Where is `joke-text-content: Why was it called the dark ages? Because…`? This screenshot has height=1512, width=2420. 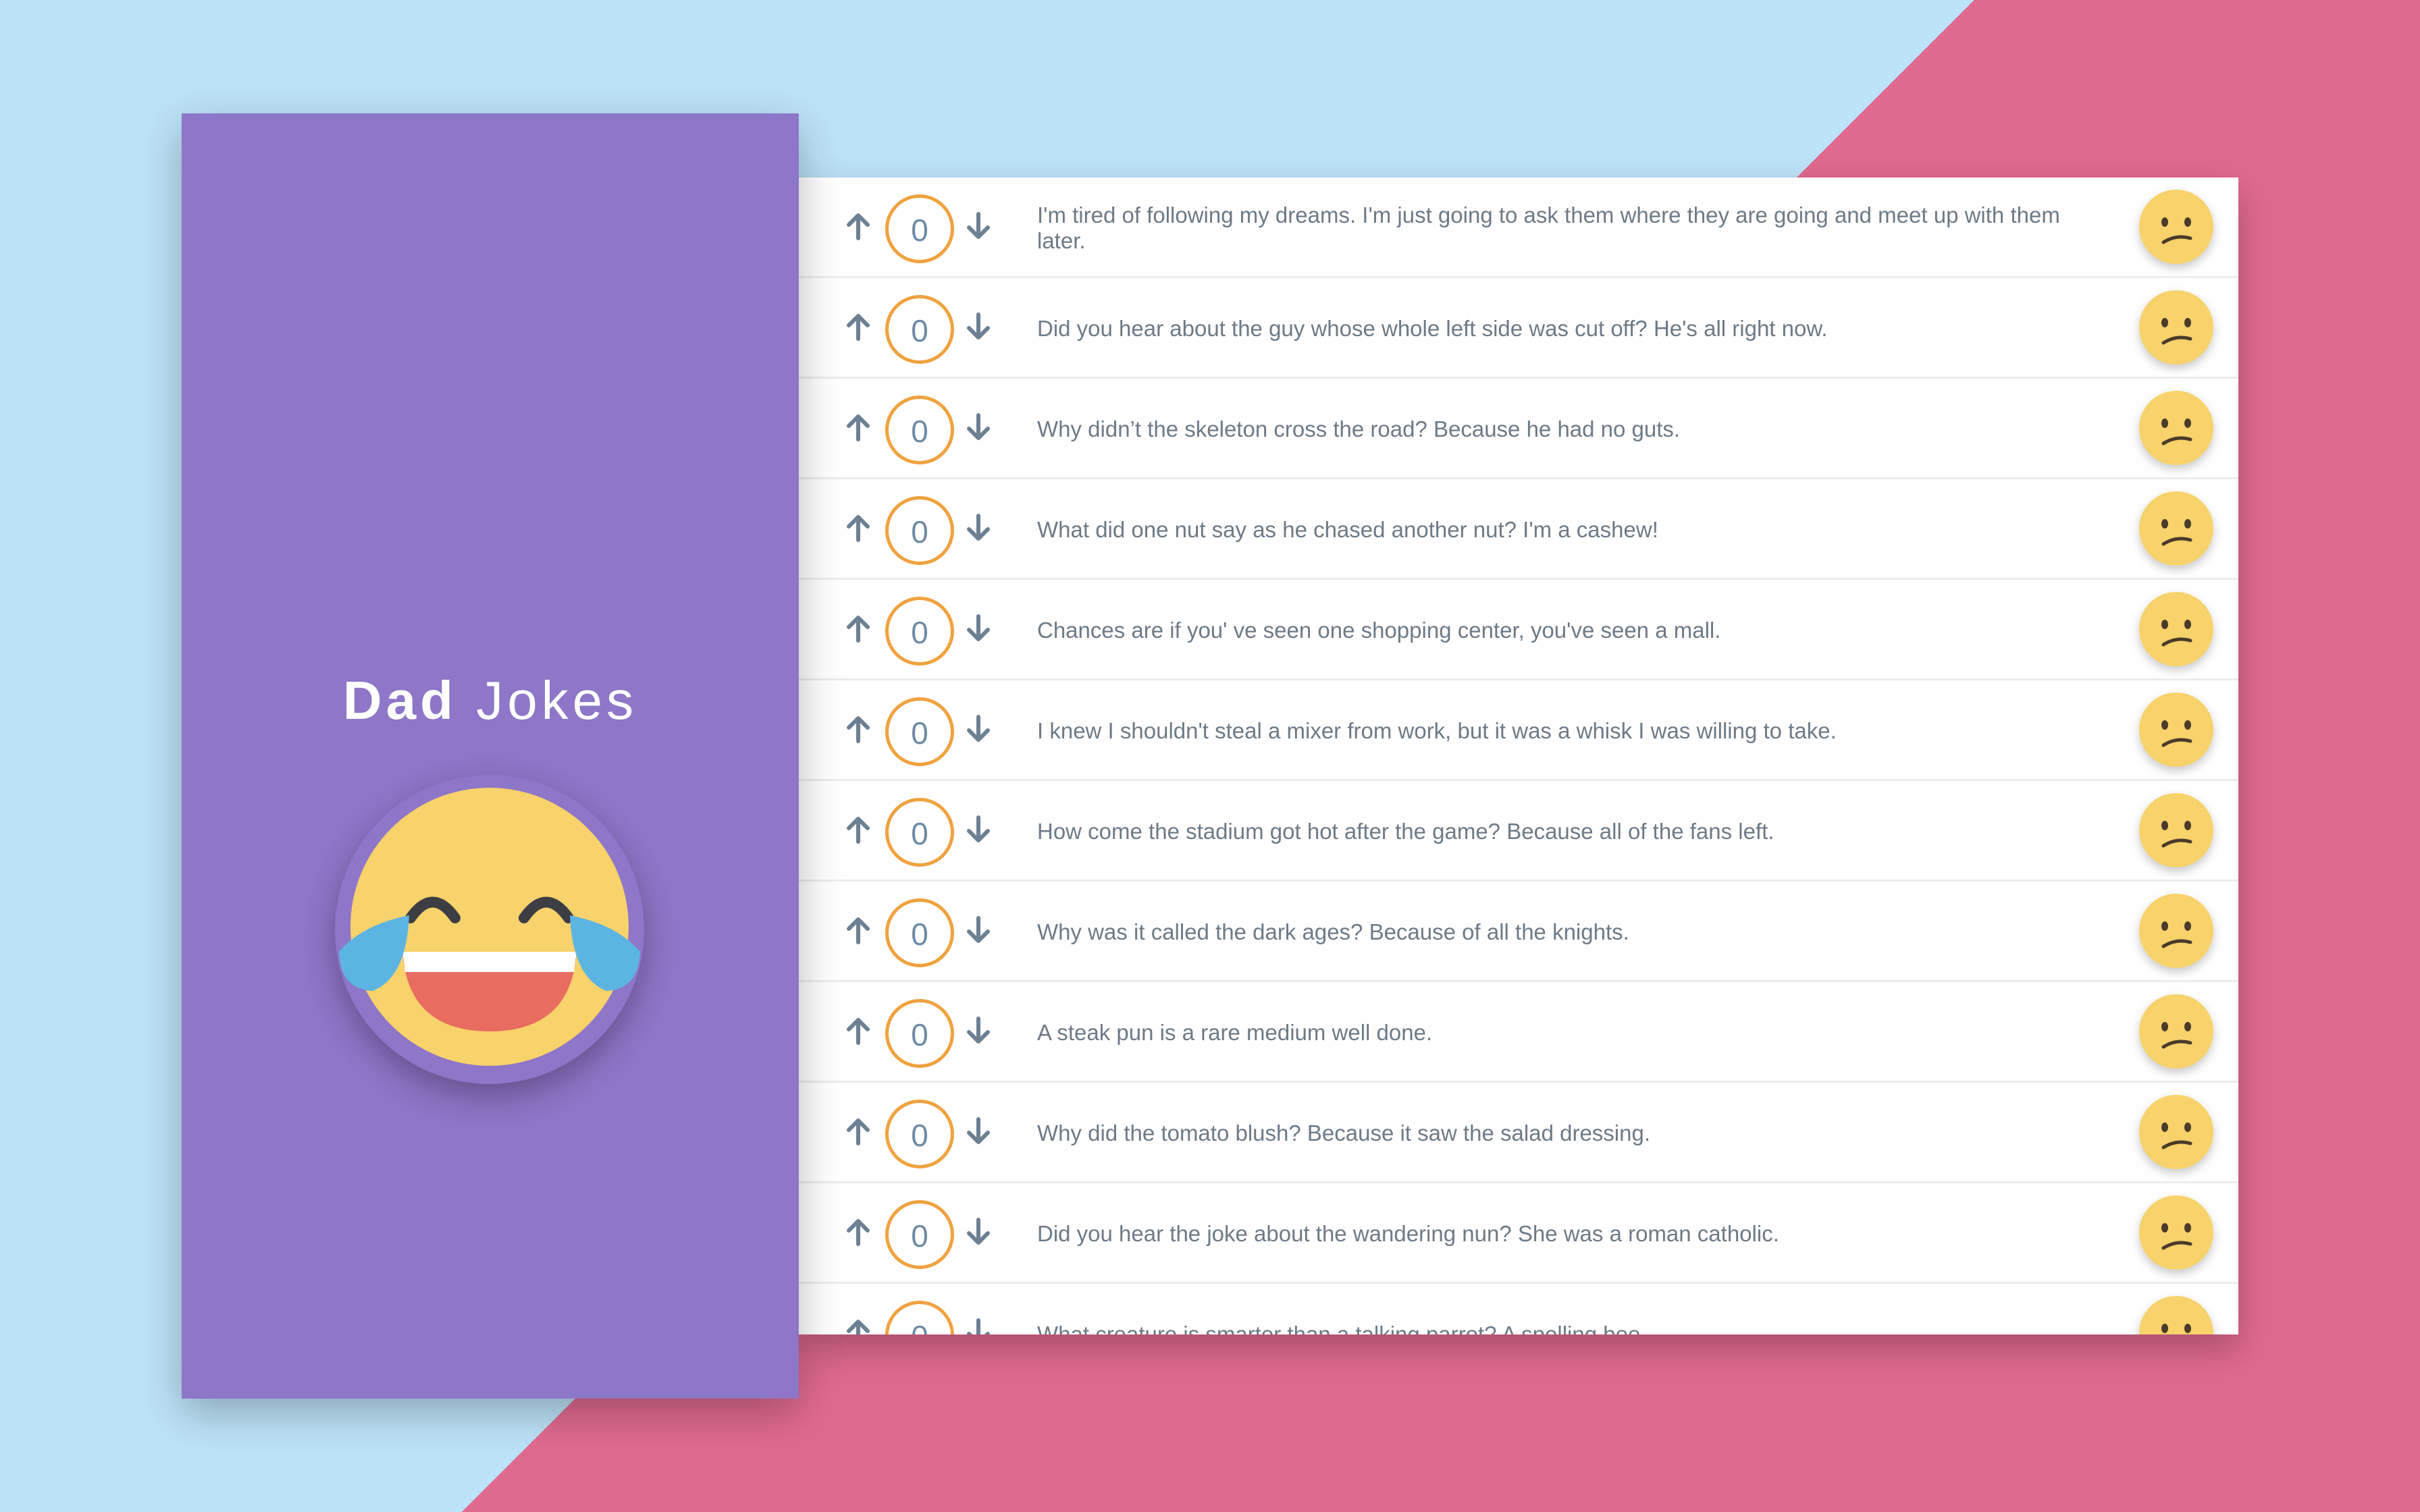
joke-text-content: Why was it called the dark ages? Because… is located at coordinates (1333, 932).